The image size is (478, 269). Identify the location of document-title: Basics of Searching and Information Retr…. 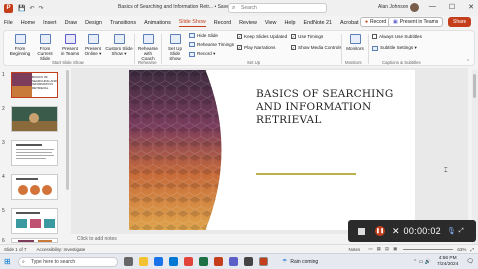
(177, 7).